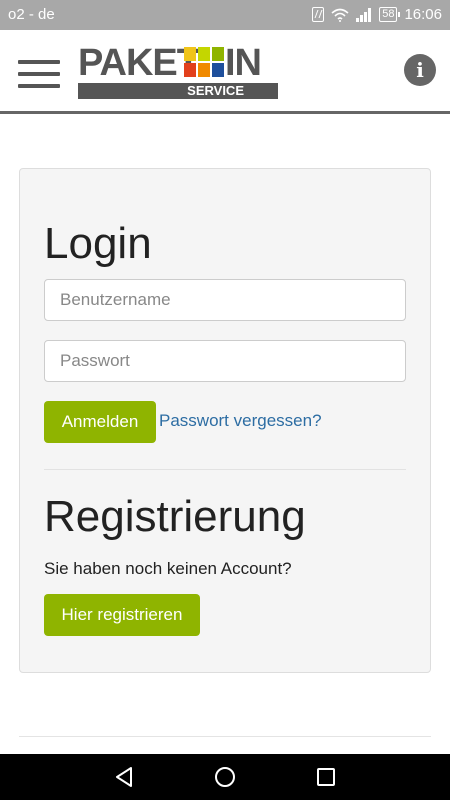  I want to click on wifi-icon, so click(340, 15).